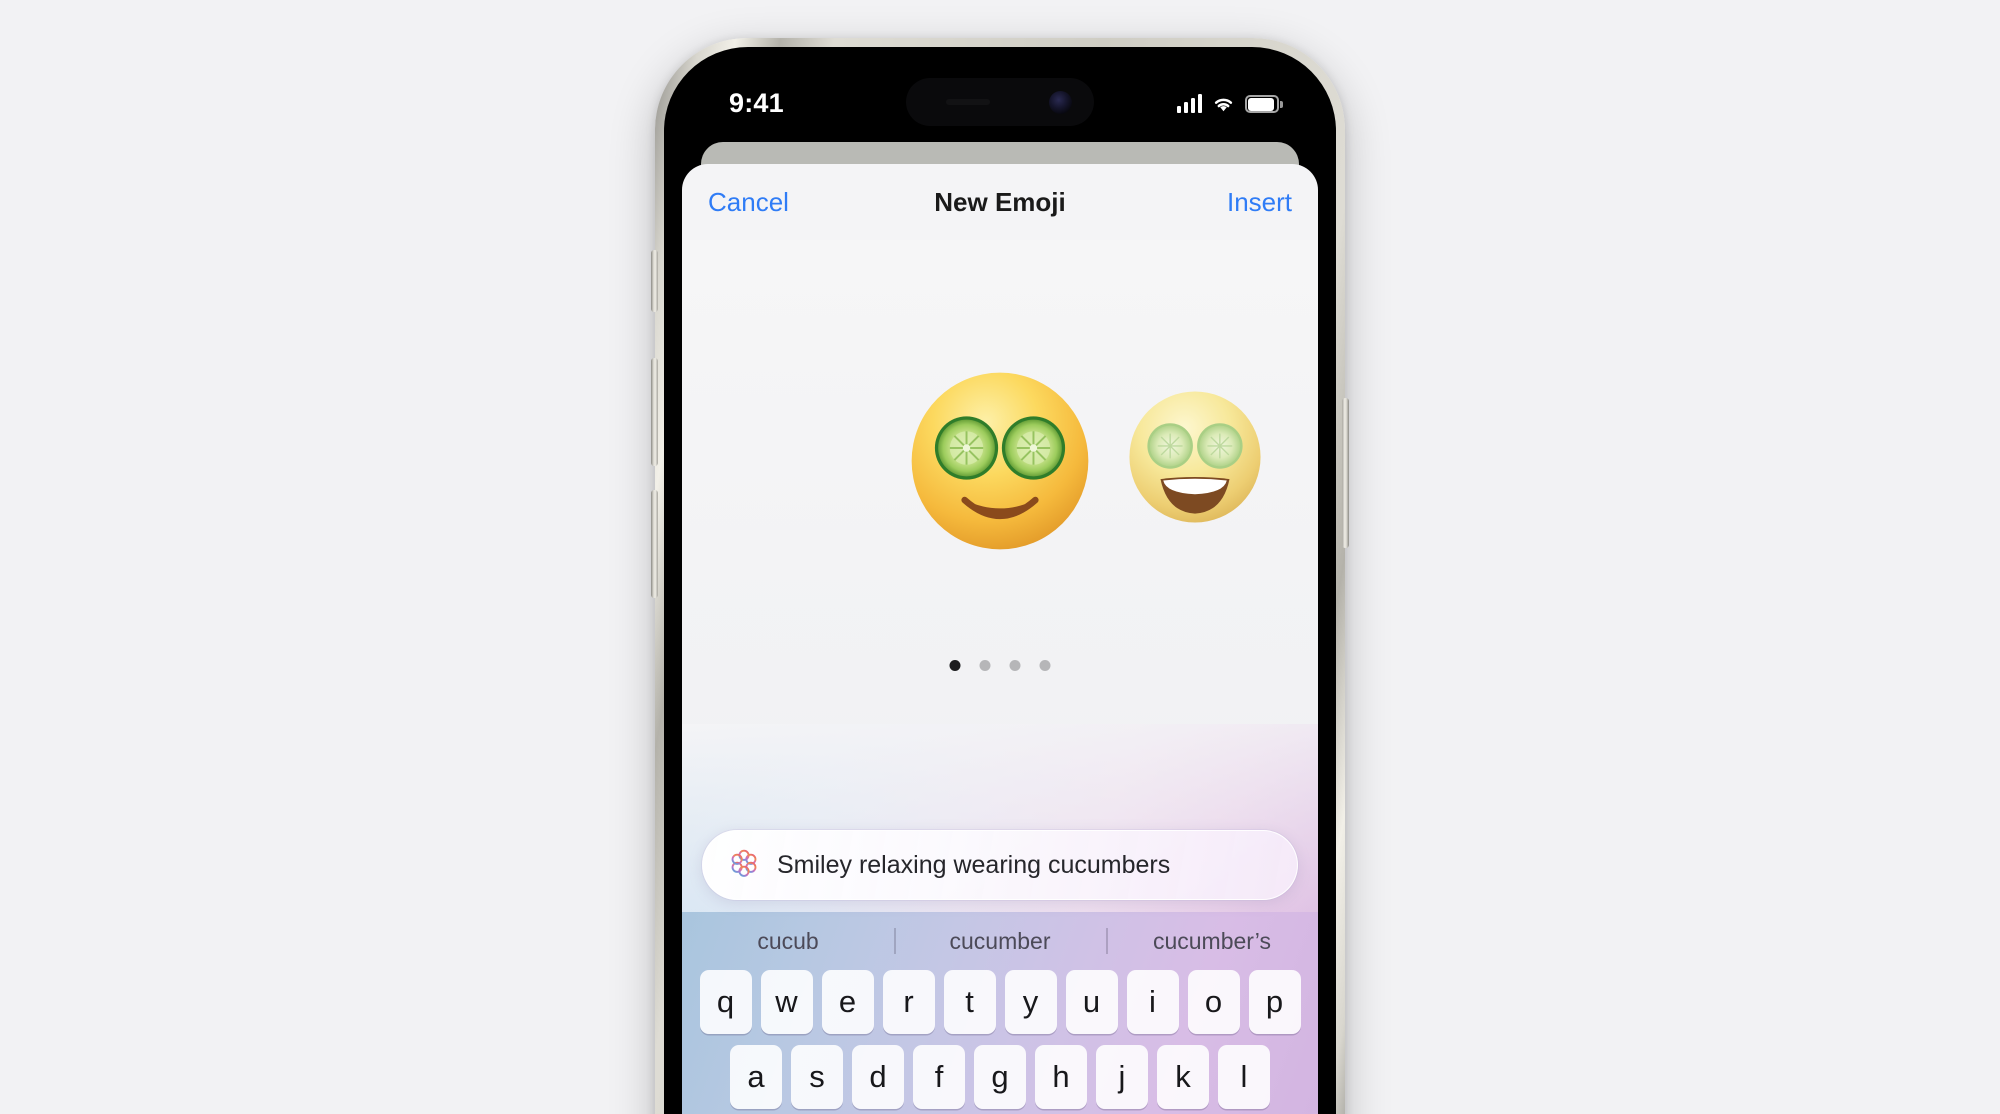  I want to click on suggestion-0: cucub, so click(788, 941).